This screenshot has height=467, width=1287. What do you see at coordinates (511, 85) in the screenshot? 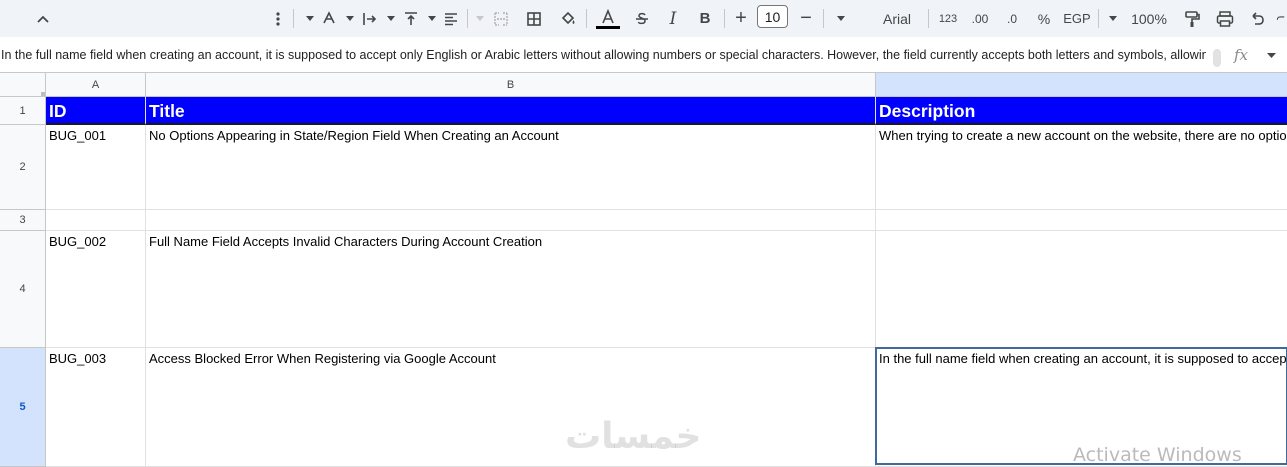
I see `column-header-b: B` at bounding box center [511, 85].